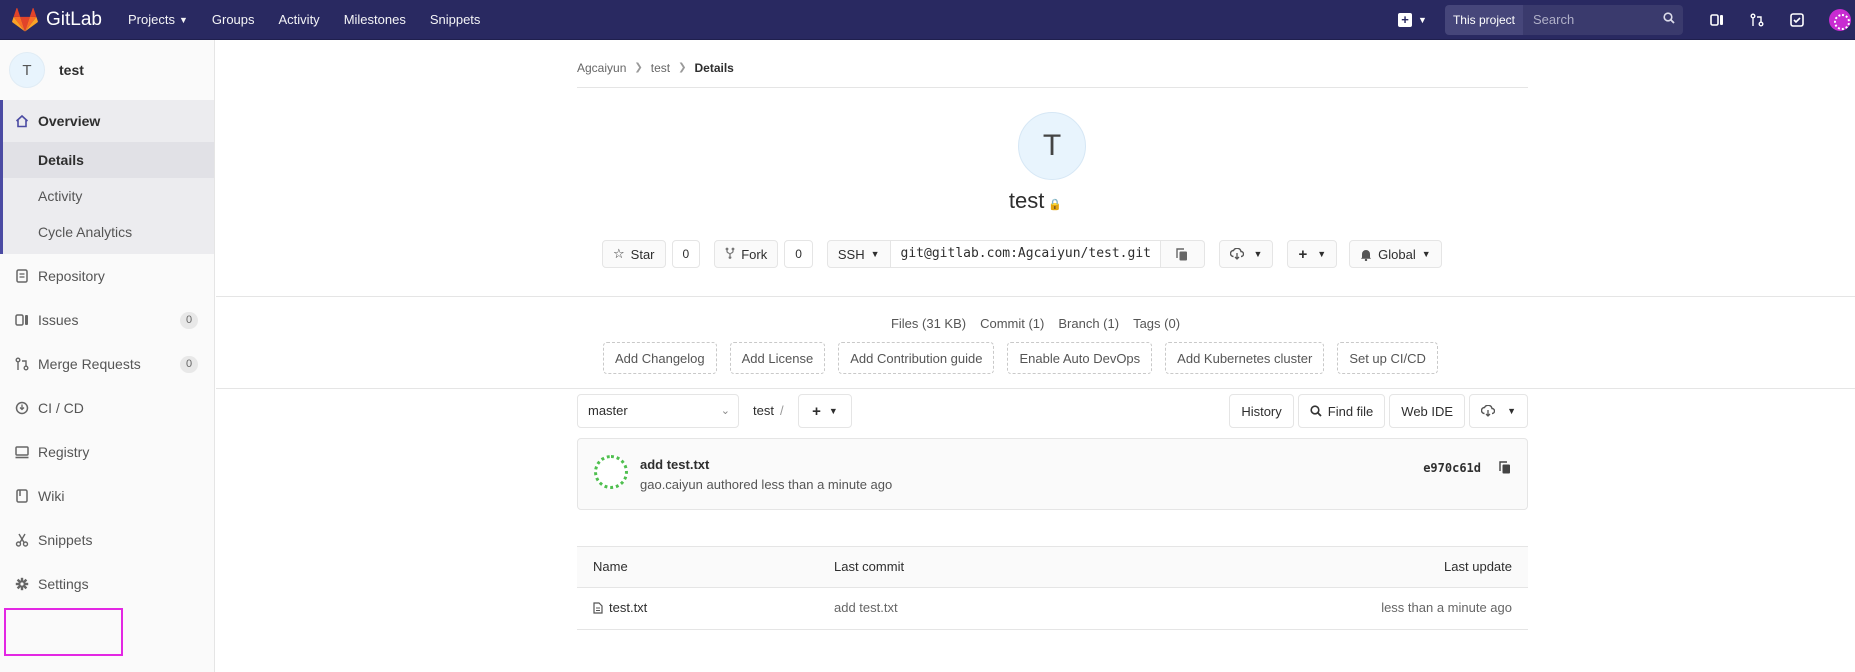 This screenshot has height=672, width=1855. I want to click on nav-activity-label: Activity, so click(299, 19).